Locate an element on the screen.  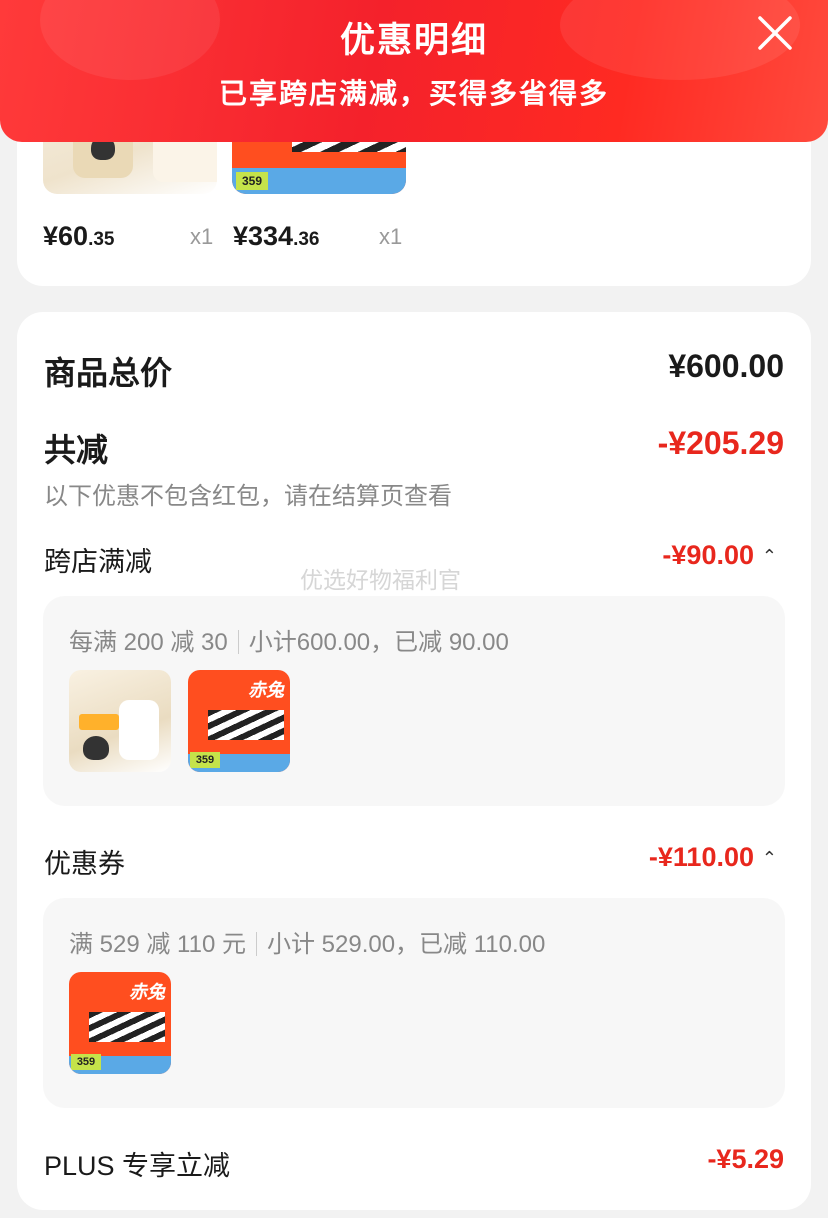
close-button is located at coordinates (775, 33).